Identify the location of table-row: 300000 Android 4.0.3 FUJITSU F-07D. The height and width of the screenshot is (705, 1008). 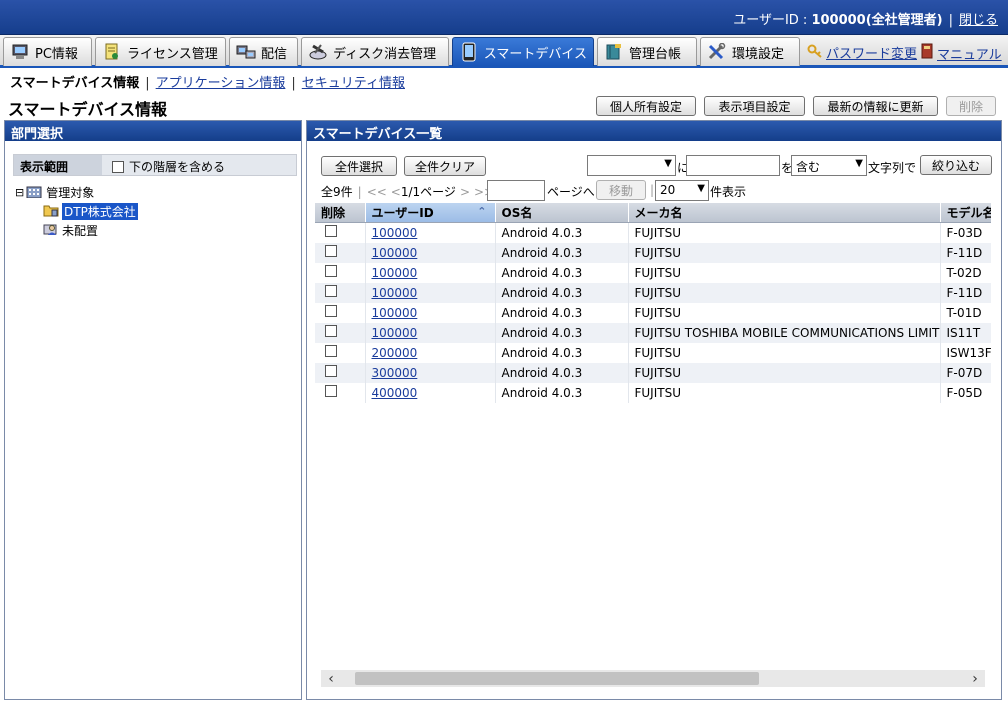
(653, 372).